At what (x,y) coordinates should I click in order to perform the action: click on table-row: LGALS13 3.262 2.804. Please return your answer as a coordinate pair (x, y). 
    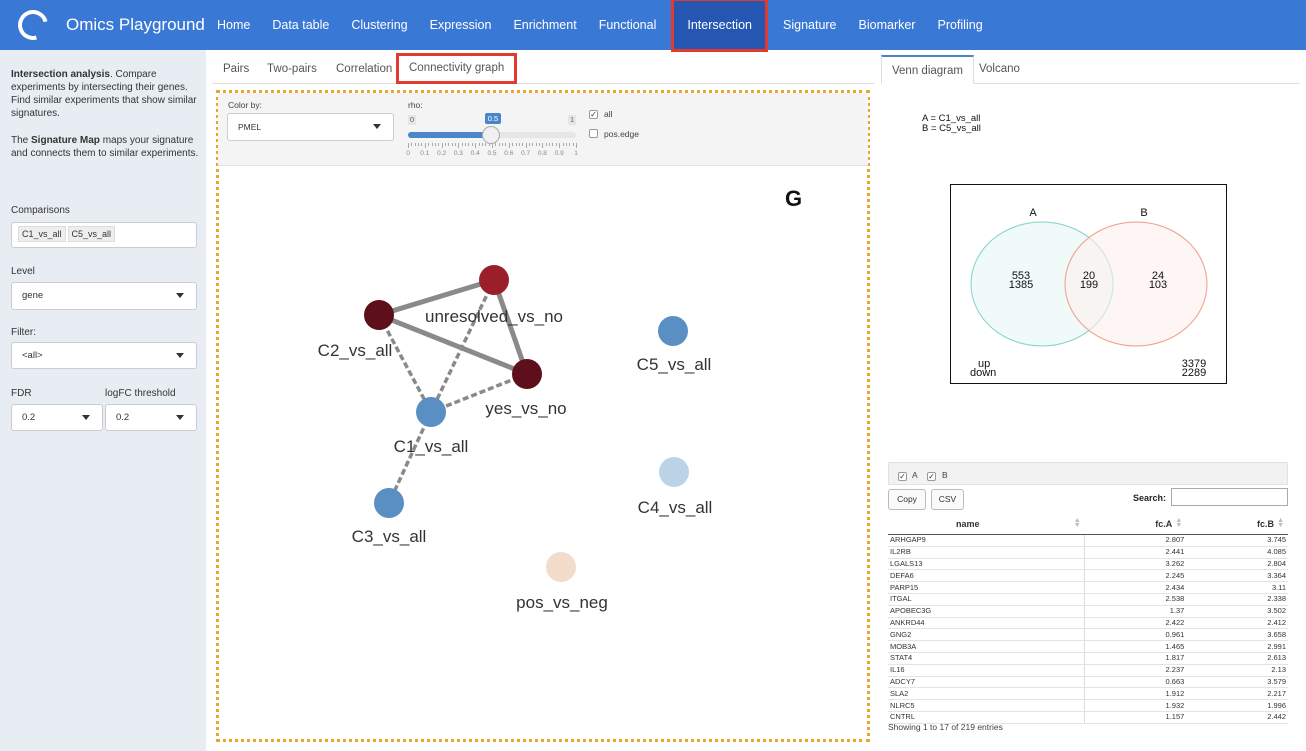
    Looking at the image, I should click on (1088, 564).